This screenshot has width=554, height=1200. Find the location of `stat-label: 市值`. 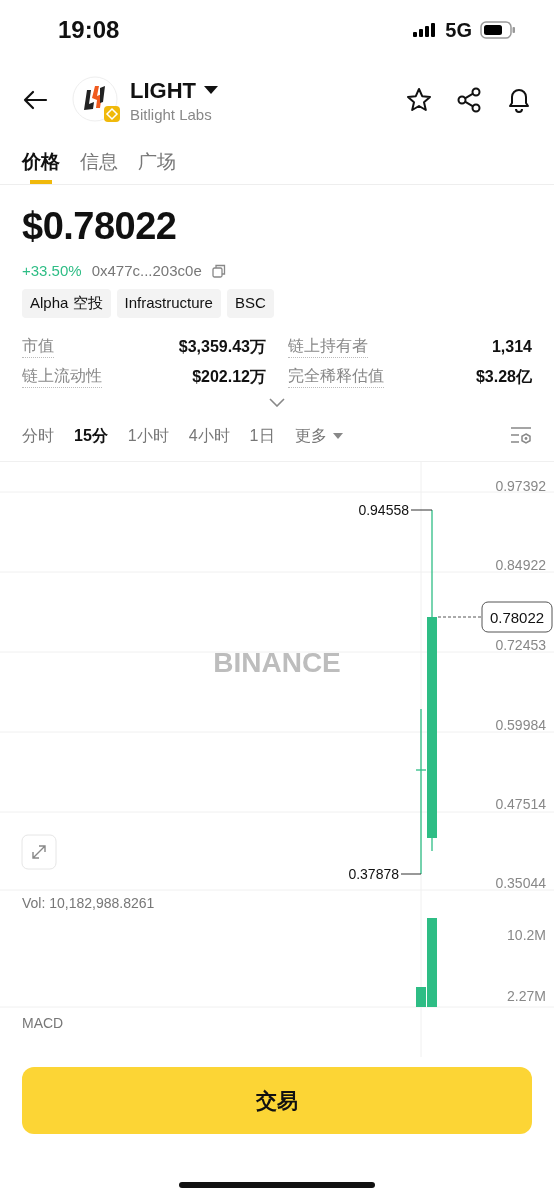

stat-label: 市值 is located at coordinates (38, 347).